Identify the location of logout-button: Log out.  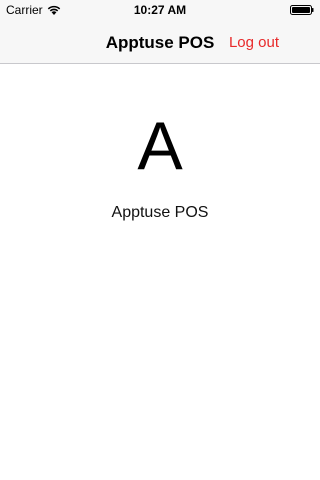
(254, 42).